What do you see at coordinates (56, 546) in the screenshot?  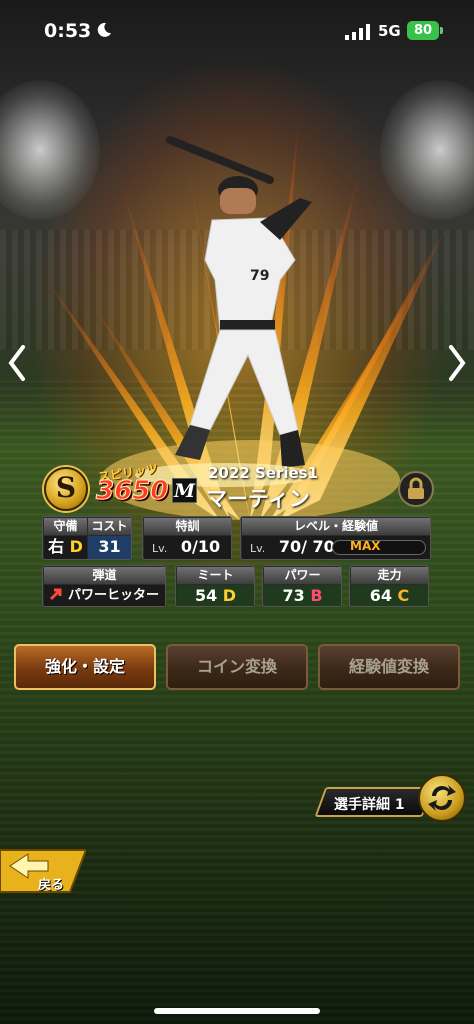 I see `position-value-text: 右` at bounding box center [56, 546].